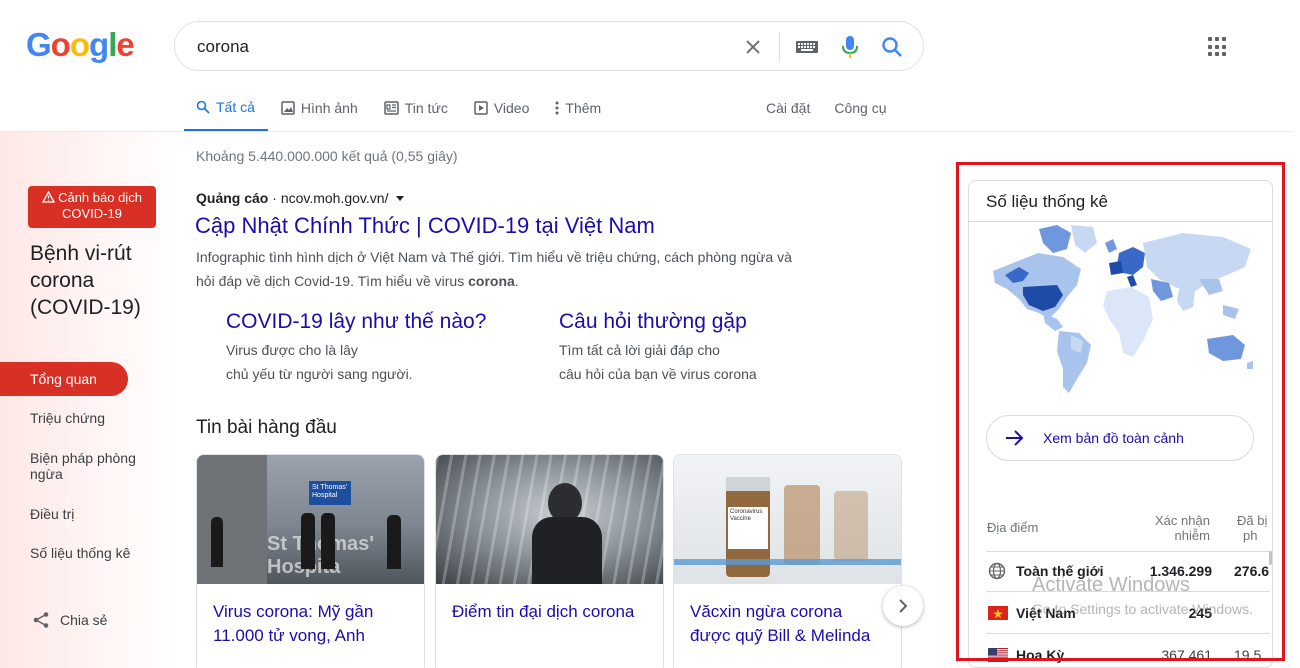  Describe the element at coordinates (639, 350) in the screenshot. I see `sitelink-desc-1: Tìm tất cả lời giải đáp cho` at that location.